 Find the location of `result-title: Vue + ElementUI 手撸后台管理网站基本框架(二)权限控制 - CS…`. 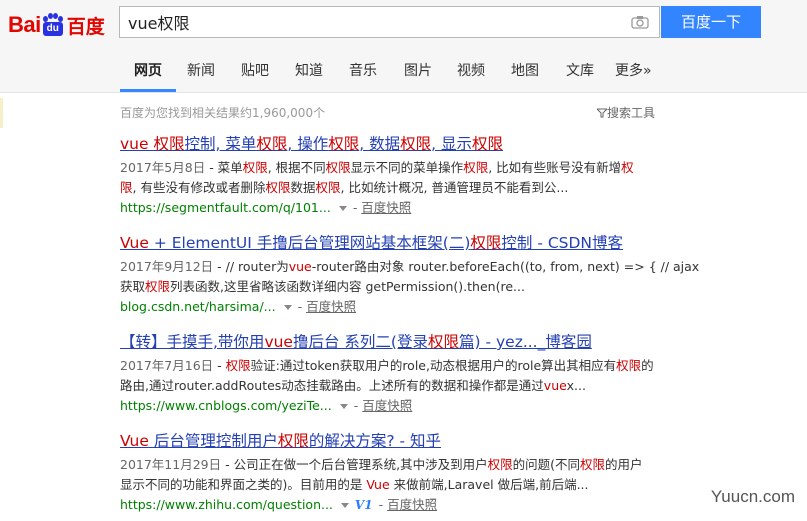

result-title: Vue + ElementUI 手撸后台管理网站基本框架(二)权限控制 - CS… is located at coordinates (400, 243).